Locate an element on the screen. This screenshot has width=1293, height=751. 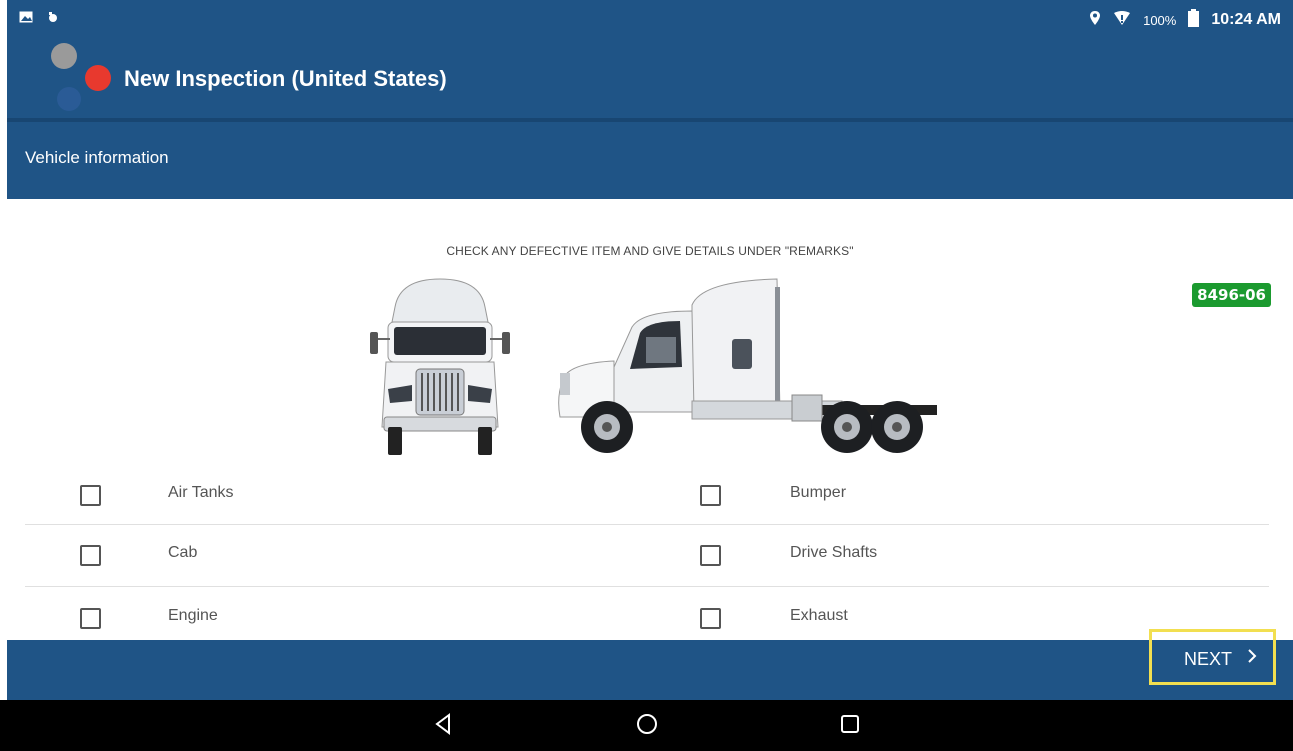
signal-icon is located at coordinates (1122, 20).